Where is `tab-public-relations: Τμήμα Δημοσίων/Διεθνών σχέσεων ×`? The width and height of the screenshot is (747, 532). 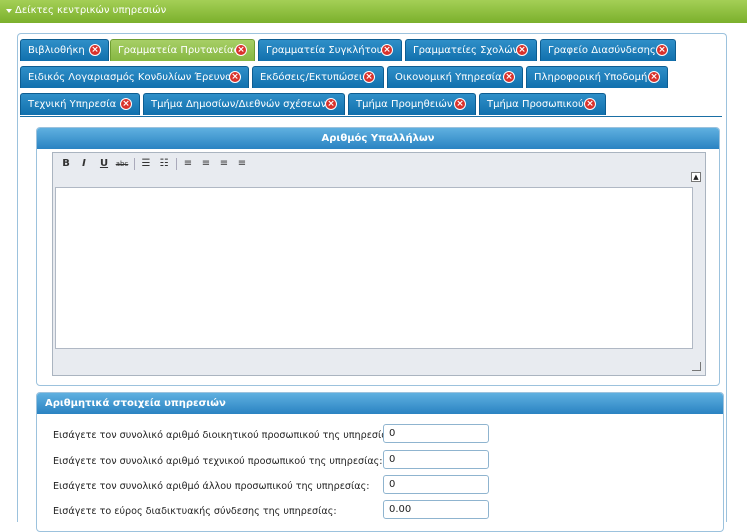
tab-public-relations: Τμήμα Δημοσίων/Διεθνών σχέσεων × is located at coordinates (244, 104).